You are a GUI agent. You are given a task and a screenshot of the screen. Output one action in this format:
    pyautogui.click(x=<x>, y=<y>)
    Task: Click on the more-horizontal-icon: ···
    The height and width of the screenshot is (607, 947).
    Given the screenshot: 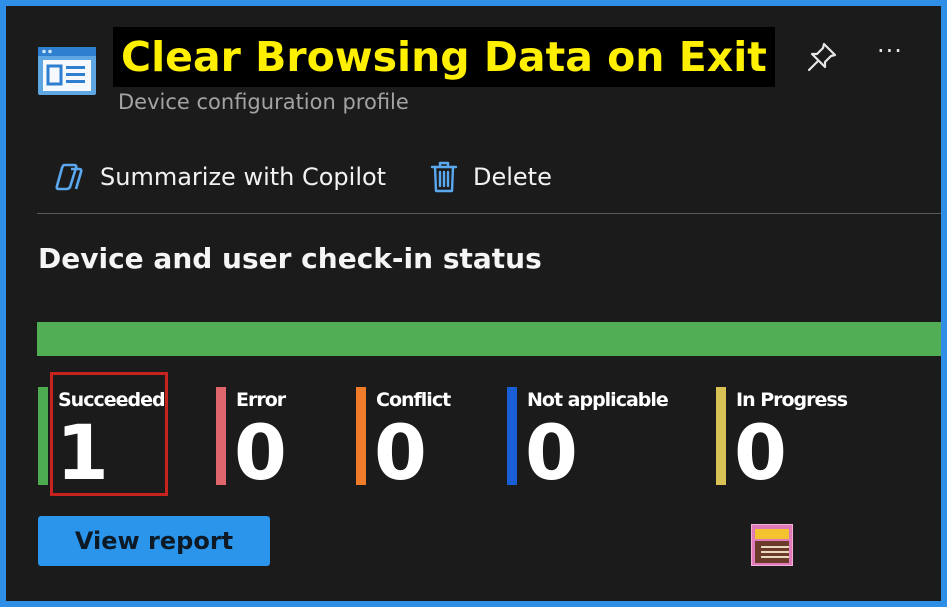 What is the action you would take?
    pyautogui.click(x=890, y=51)
    